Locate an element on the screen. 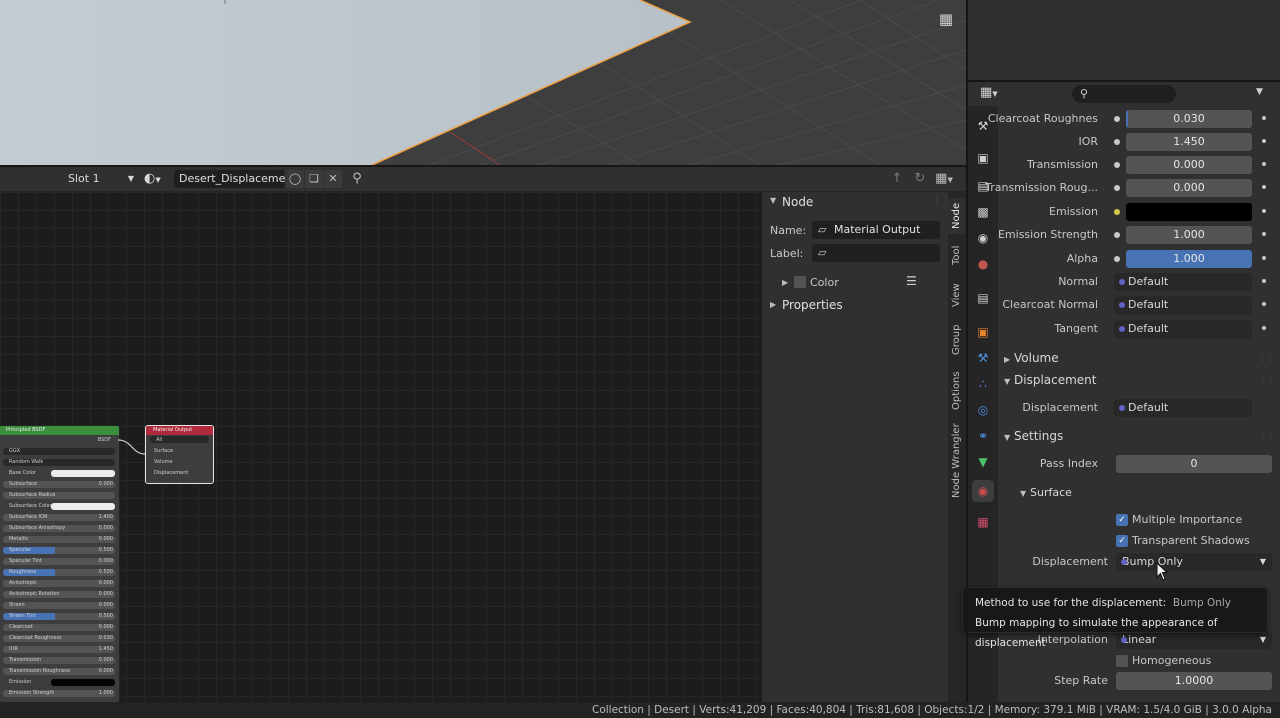  pass-index-row: Pass Index 0 is located at coordinates (1139, 464).